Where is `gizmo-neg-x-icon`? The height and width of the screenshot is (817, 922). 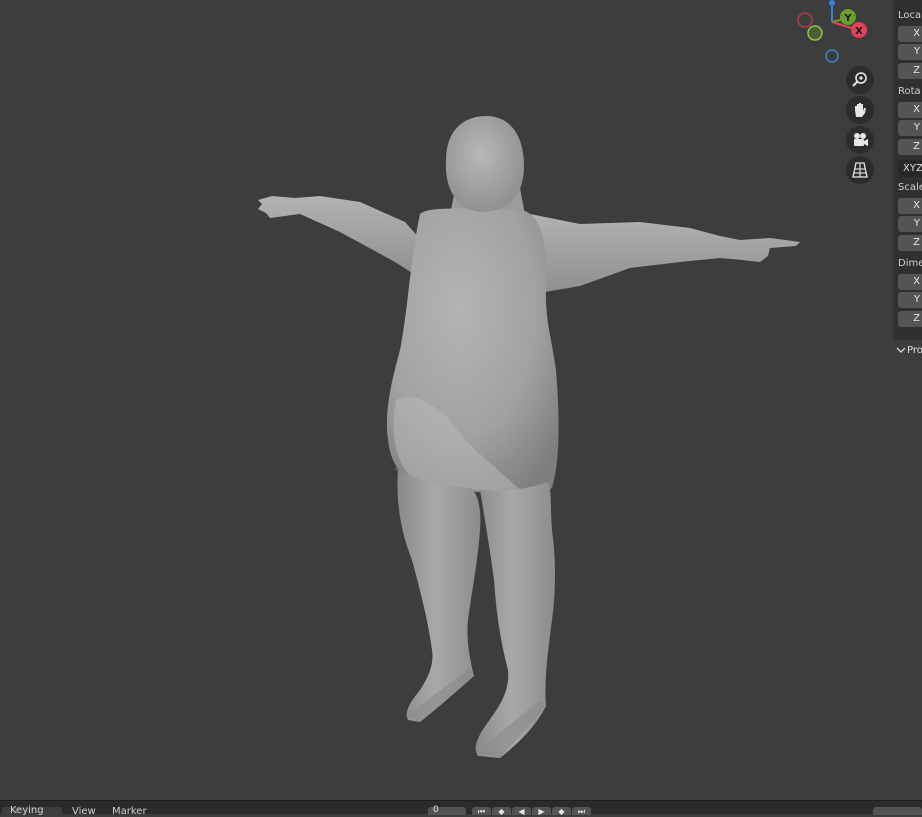
gizmo-neg-x-icon is located at coordinates (805, 20).